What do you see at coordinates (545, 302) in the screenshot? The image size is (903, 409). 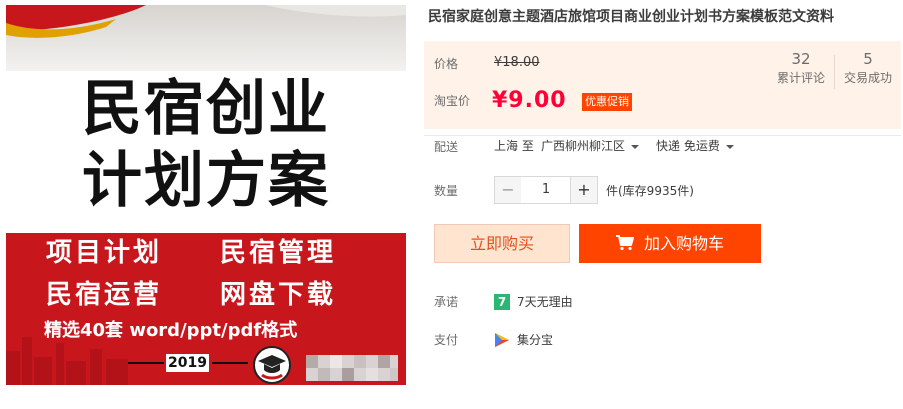 I see `promise-text: 7天无理由` at bounding box center [545, 302].